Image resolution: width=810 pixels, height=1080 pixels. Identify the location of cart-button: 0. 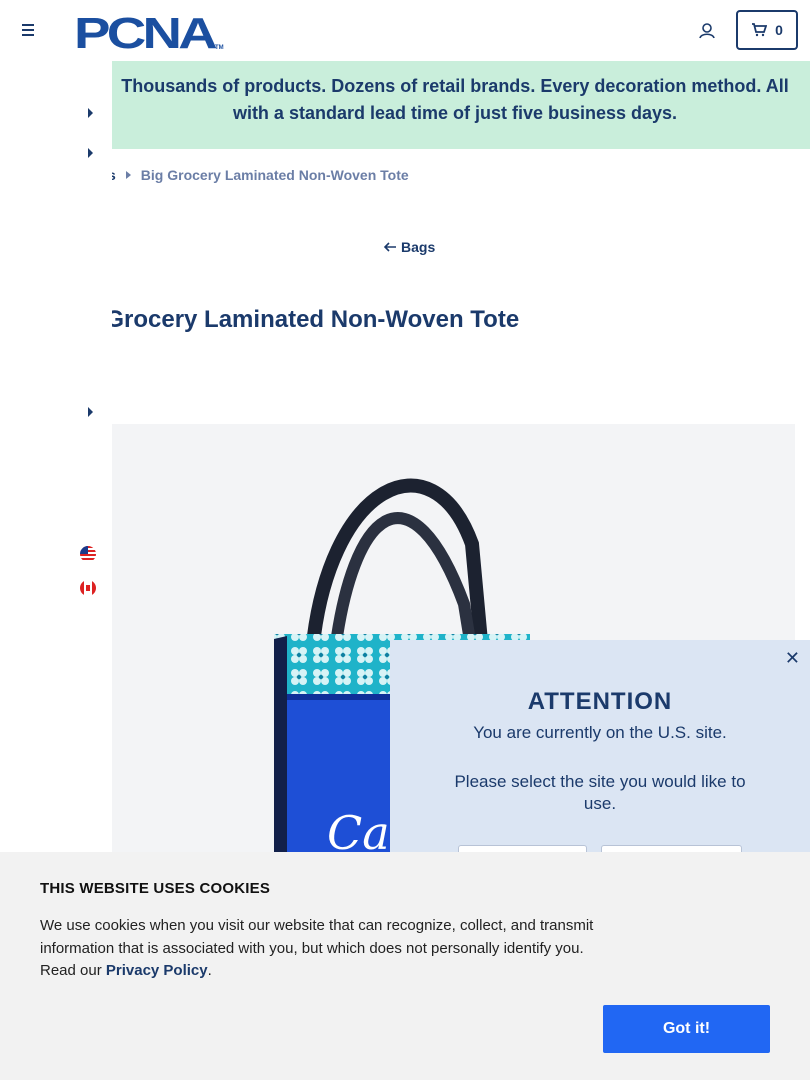
(767, 30).